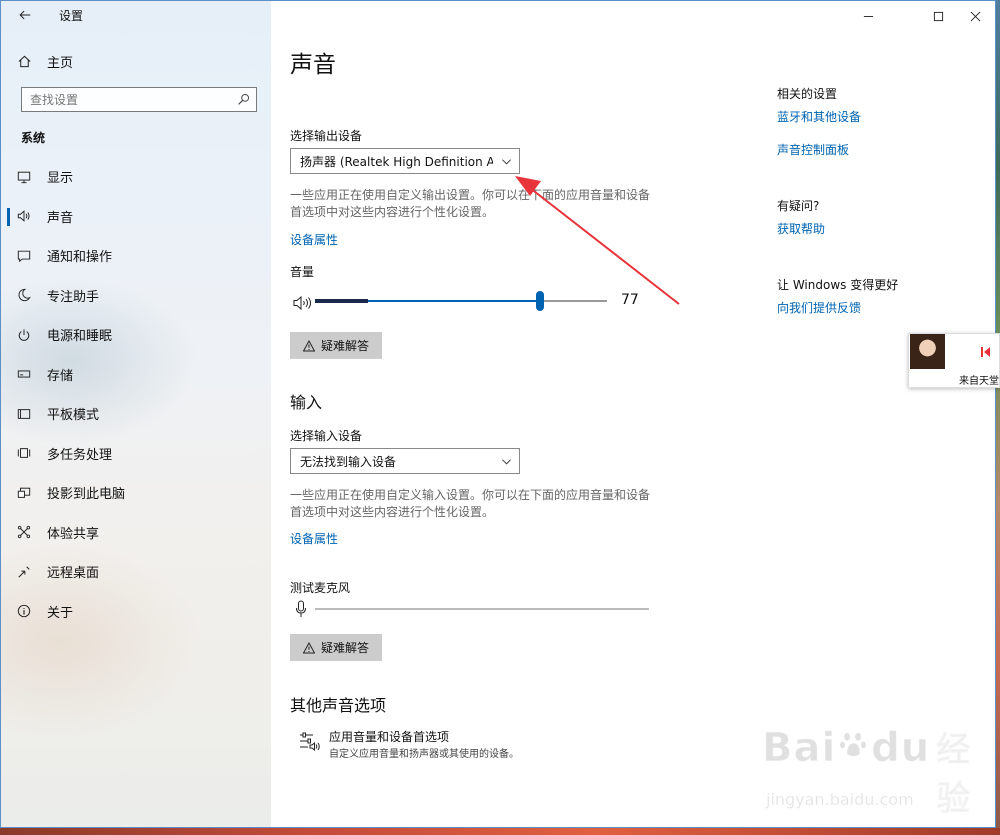 The height and width of the screenshot is (835, 1000). What do you see at coordinates (838, 285) in the screenshot?
I see `improve-windows-heading: 让 Windows 变得更好` at bounding box center [838, 285].